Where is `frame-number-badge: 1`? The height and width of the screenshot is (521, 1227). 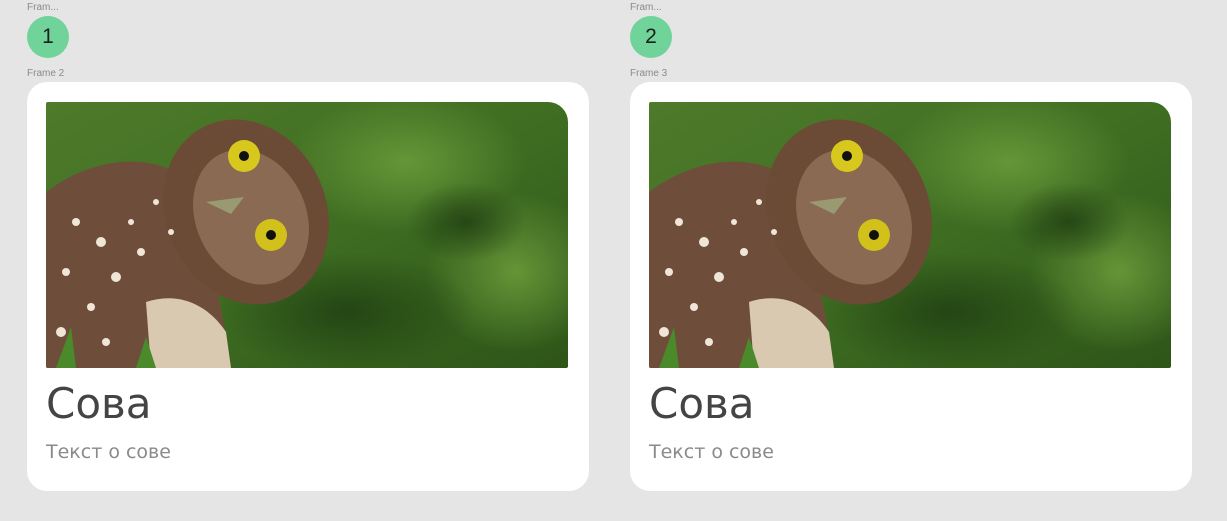 frame-number-badge: 1 is located at coordinates (48, 37).